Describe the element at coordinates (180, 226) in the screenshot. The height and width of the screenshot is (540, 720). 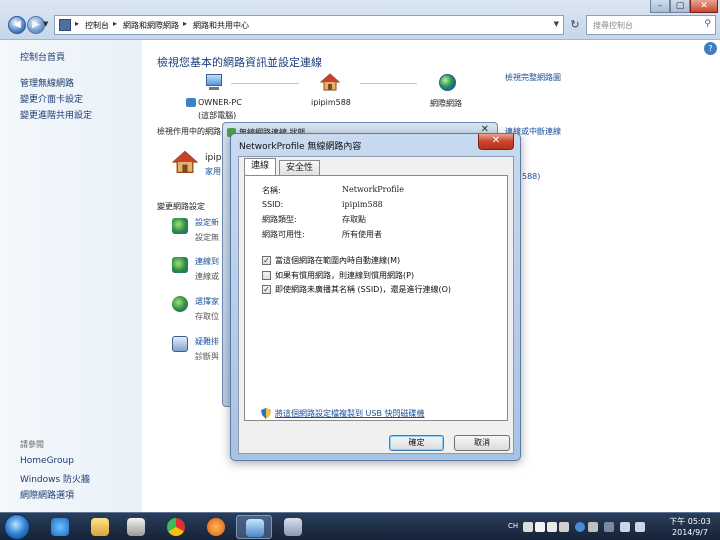
I see `setup-connection-icon` at that location.